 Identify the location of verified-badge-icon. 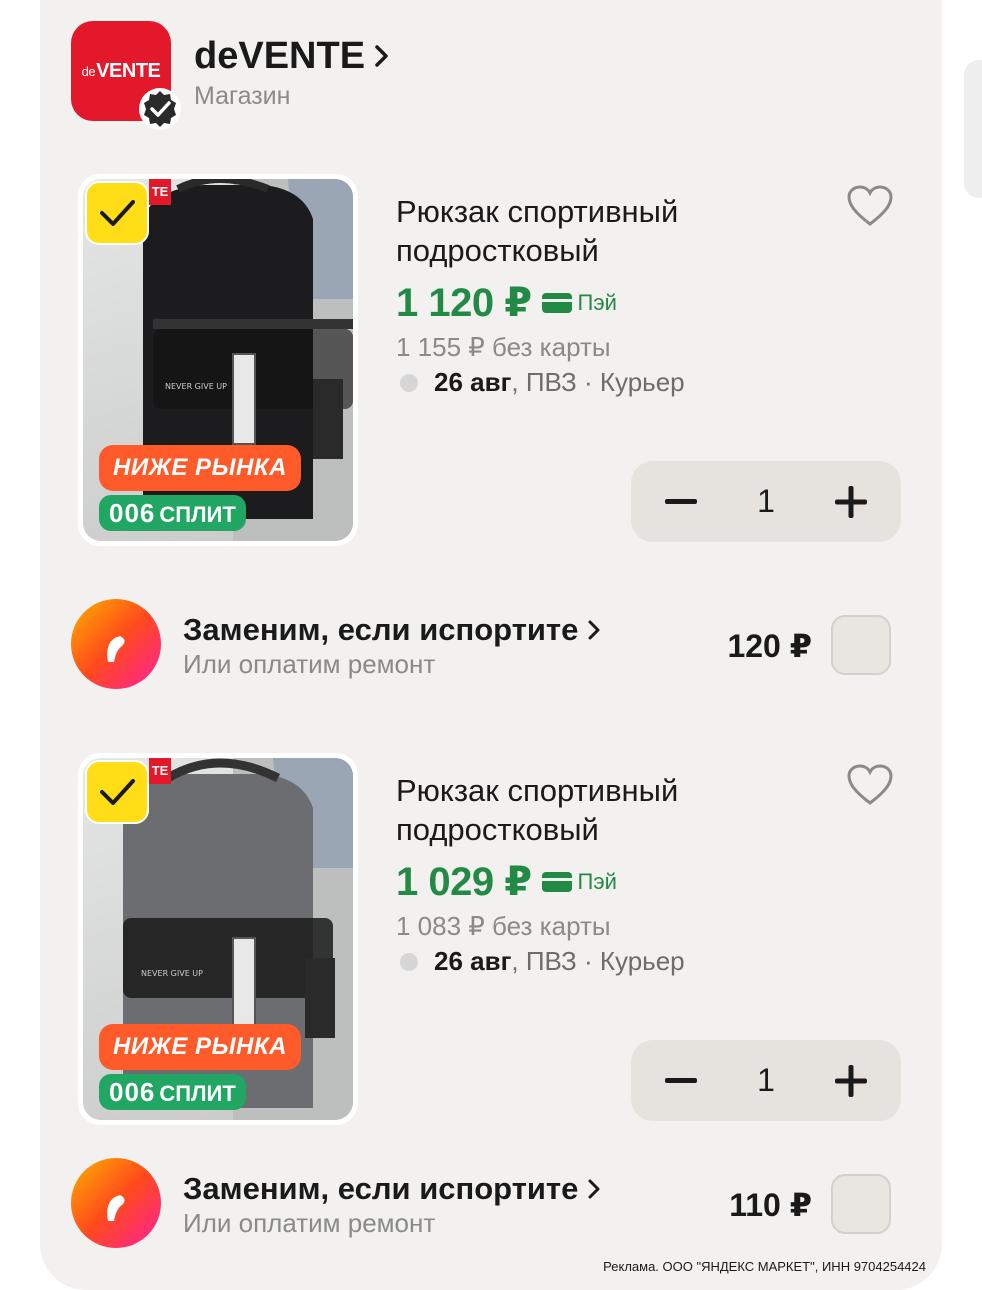
(160, 109).